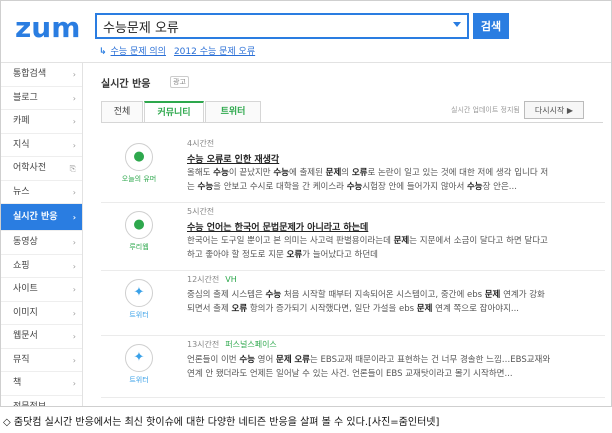 Image resolution: width=612 pixels, height=433 pixels. Describe the element at coordinates (457, 24) in the screenshot. I see `dropdown-icon` at that location.